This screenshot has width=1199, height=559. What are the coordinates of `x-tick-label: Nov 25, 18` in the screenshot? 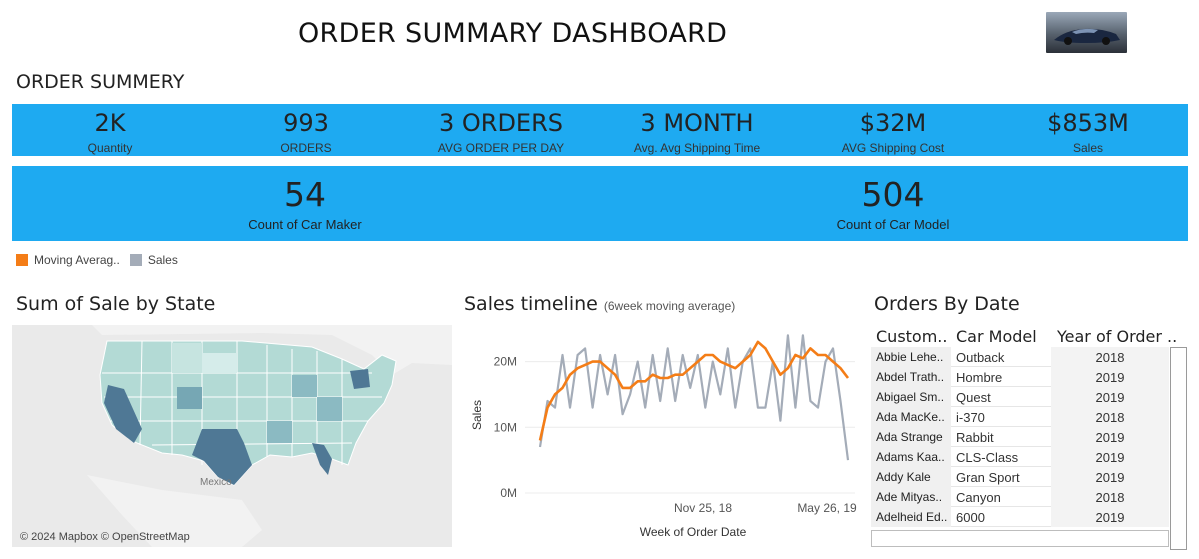 It's located at (703, 508).